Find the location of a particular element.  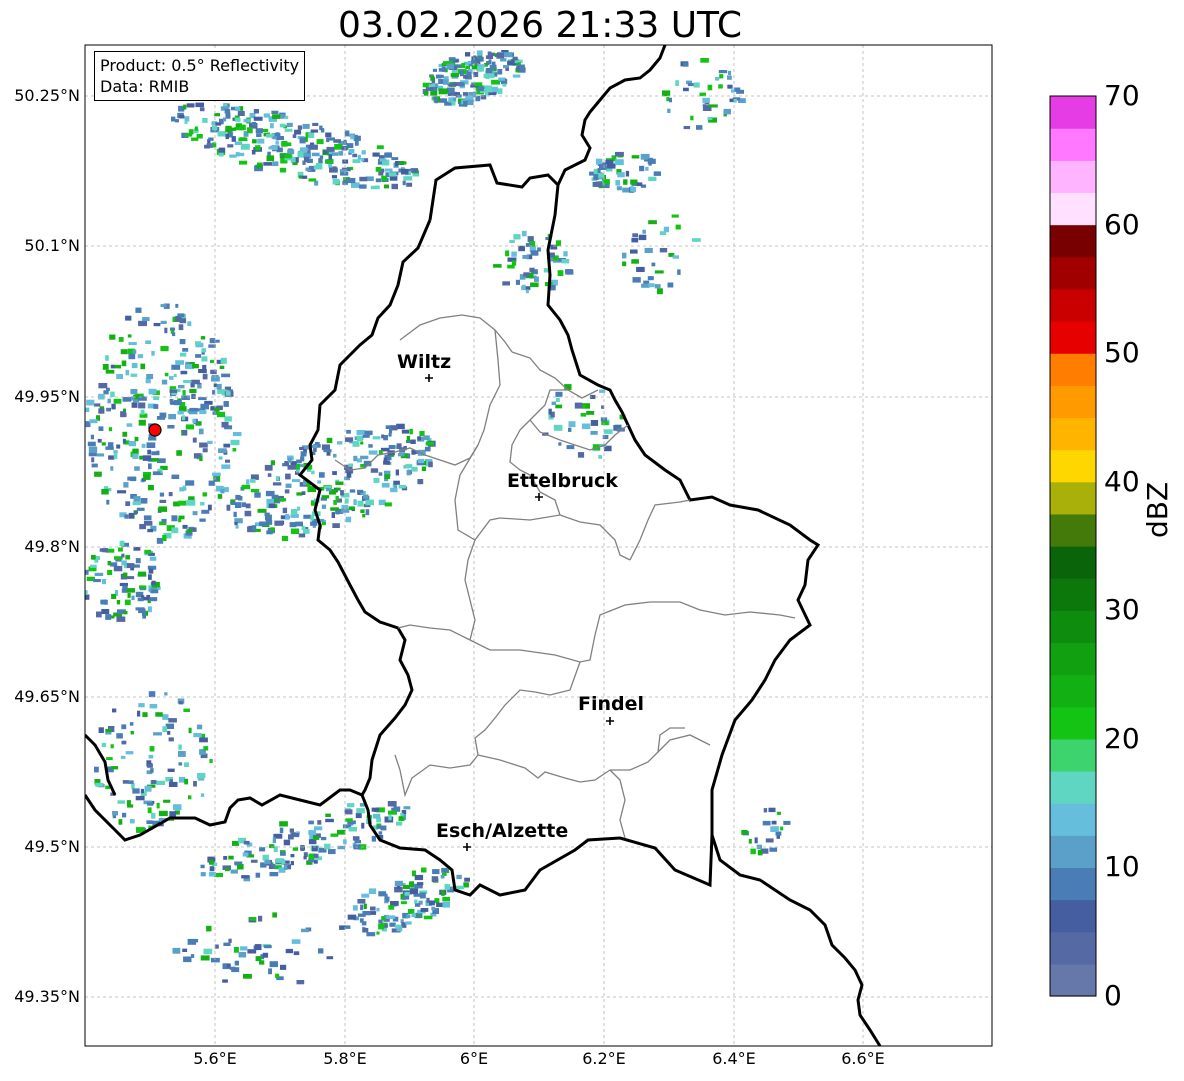

city-markers is located at coordinates (519, 612).